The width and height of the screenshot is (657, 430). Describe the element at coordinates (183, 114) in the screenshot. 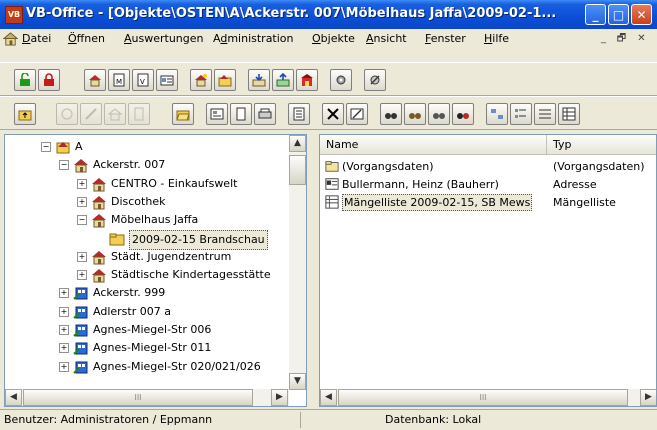

I see `open-folder-button` at that location.